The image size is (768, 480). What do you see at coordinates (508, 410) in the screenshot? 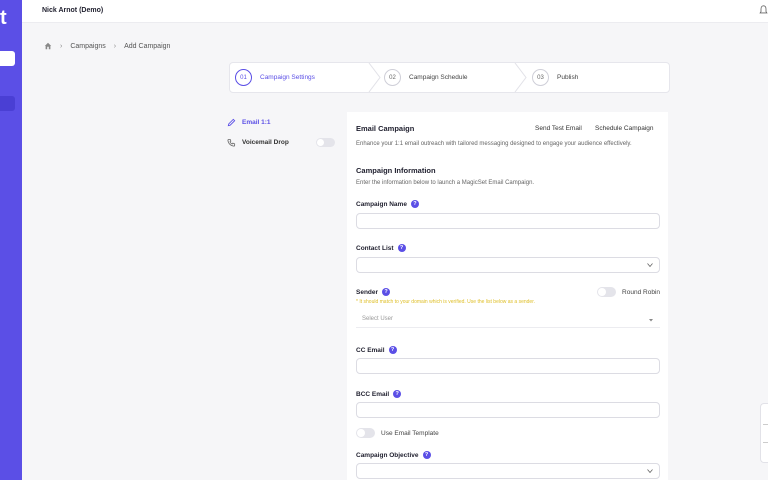
I see `bcc-email-input` at bounding box center [508, 410].